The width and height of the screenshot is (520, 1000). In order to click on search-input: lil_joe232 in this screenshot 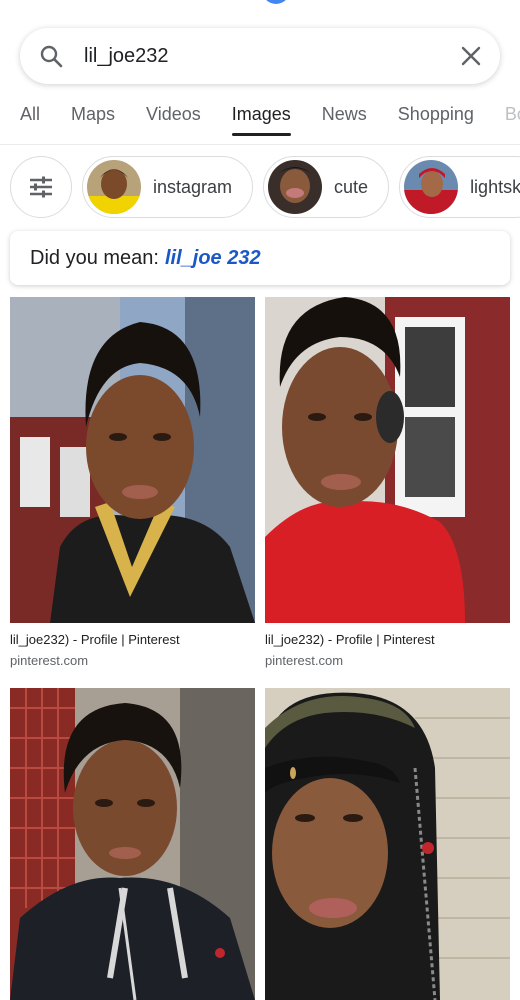, I will do `click(271, 56)`.